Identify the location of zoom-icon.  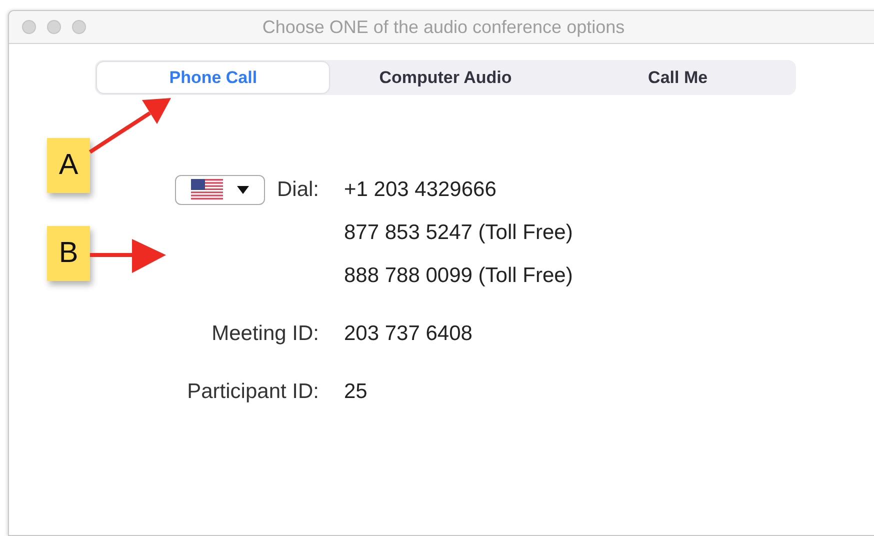
(79, 27).